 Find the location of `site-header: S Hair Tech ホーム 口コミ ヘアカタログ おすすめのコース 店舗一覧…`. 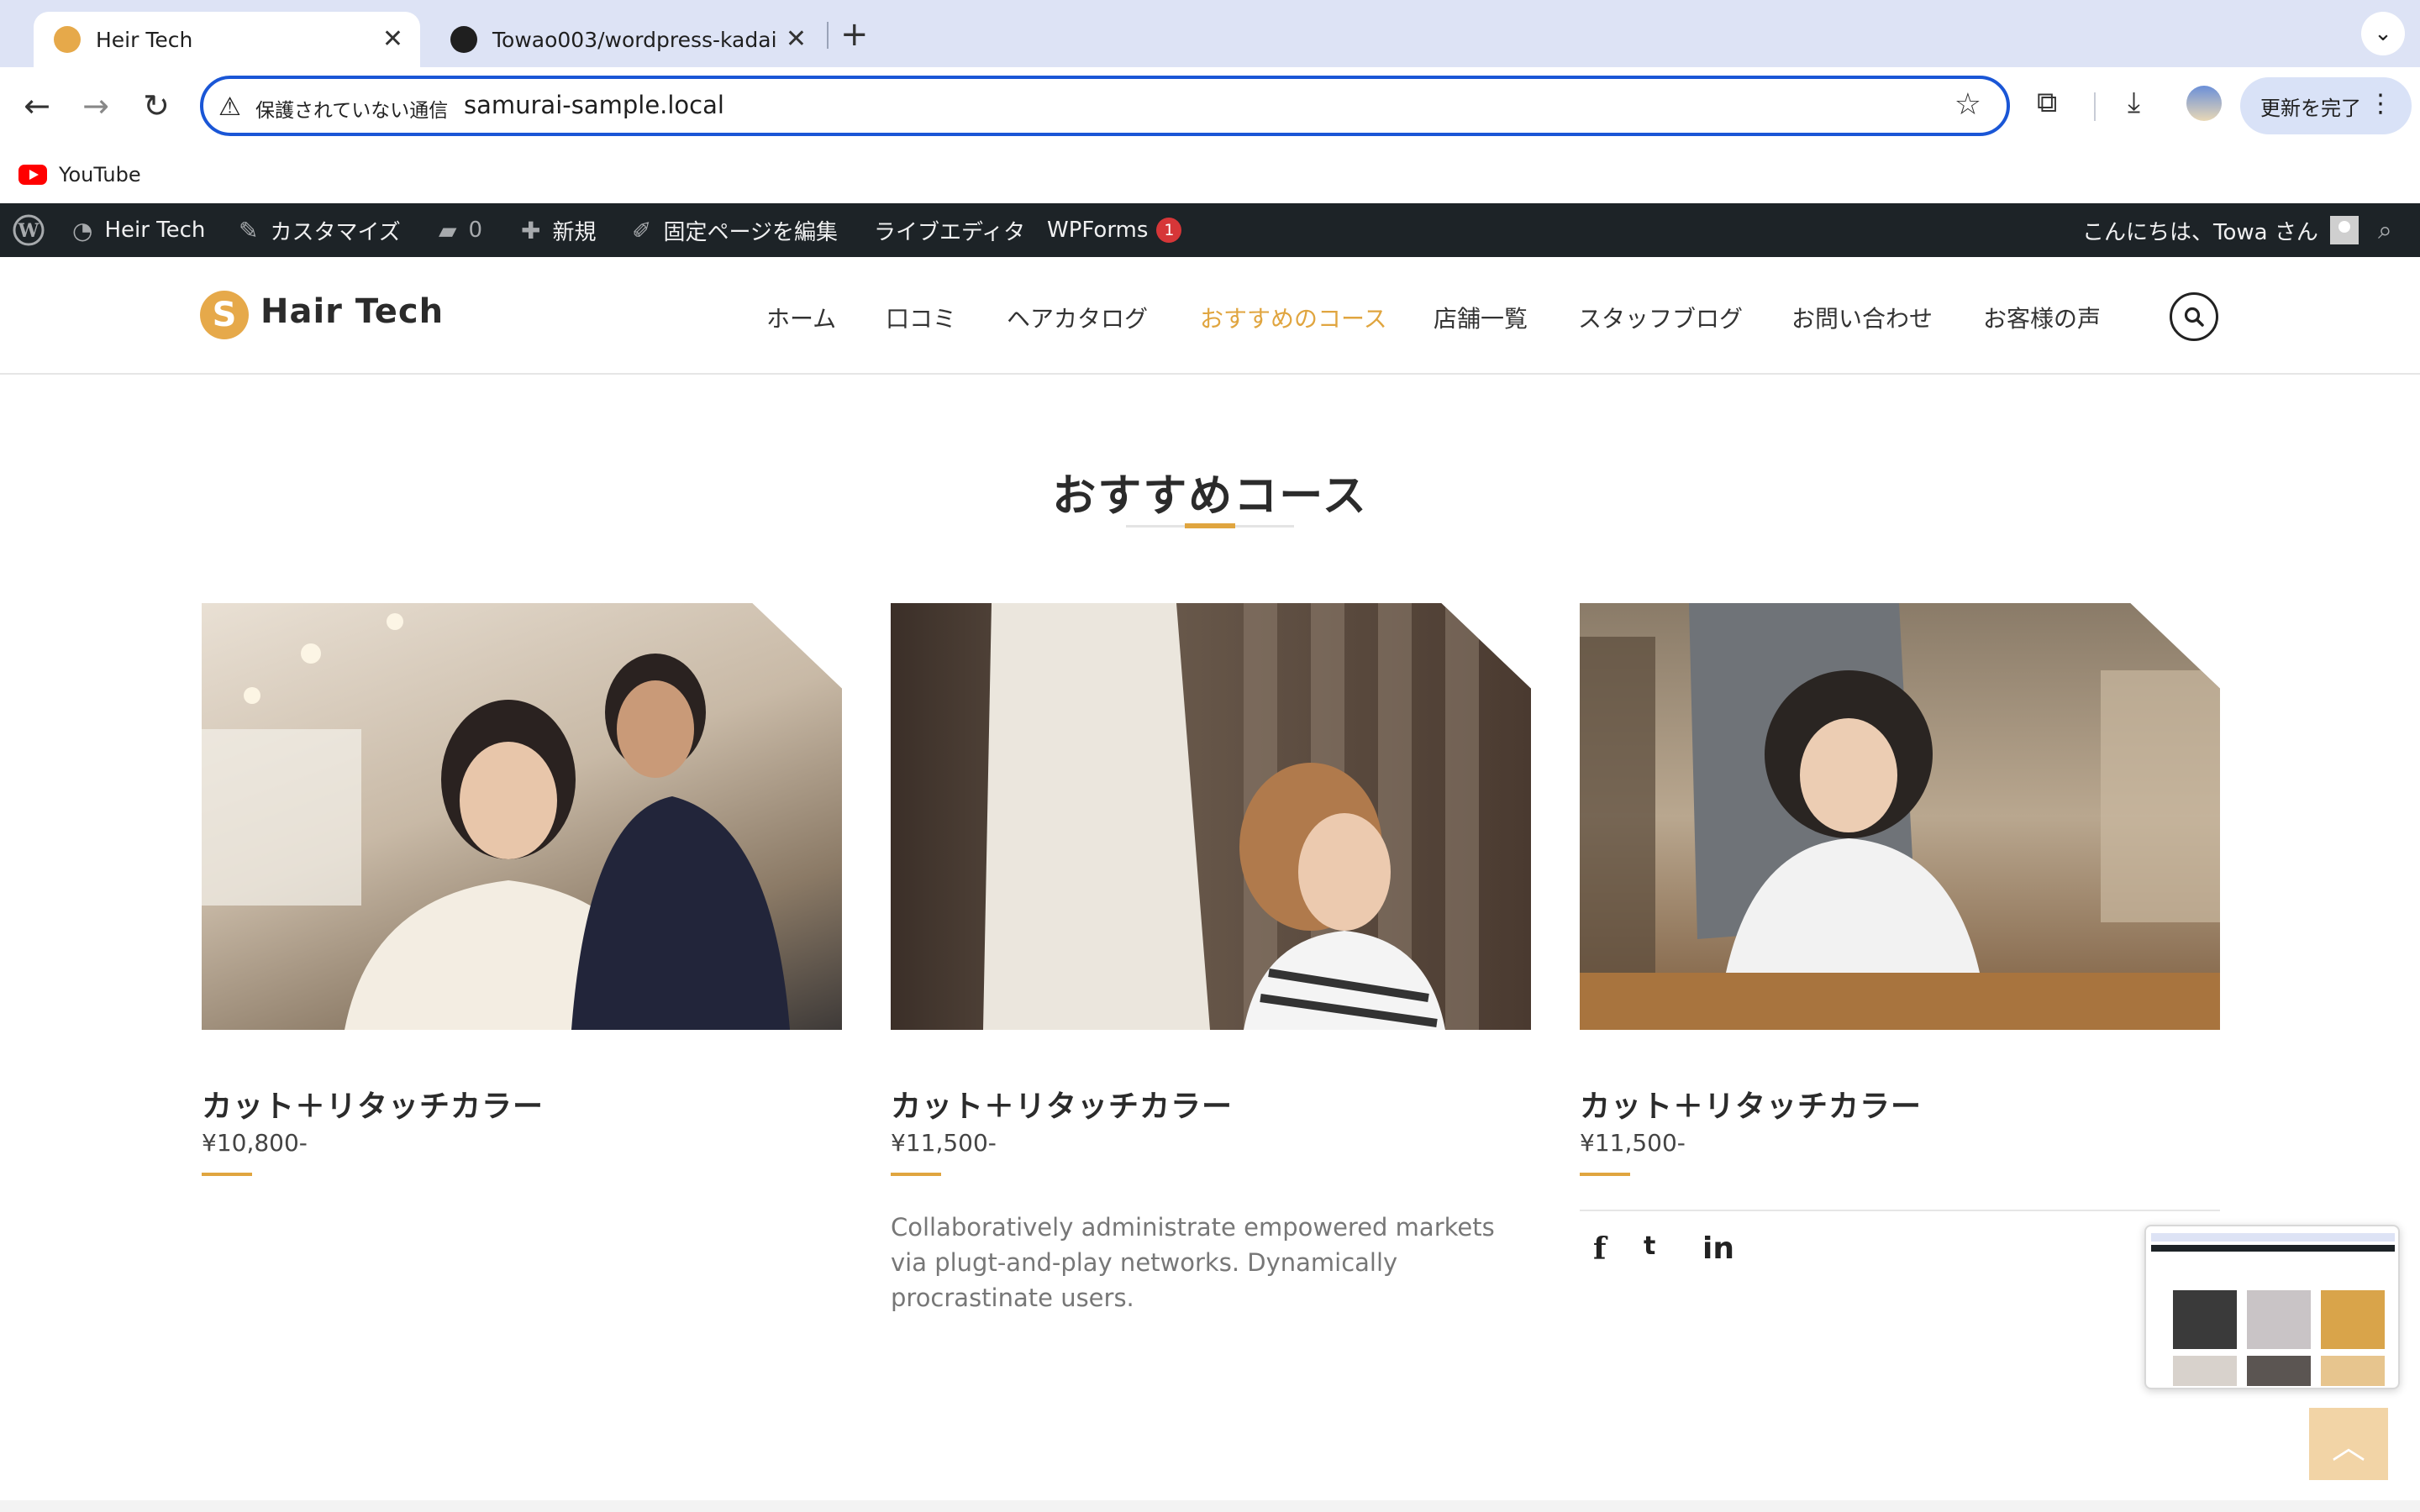

site-header: S Hair Tech ホーム 口コミ ヘアカタログ おすすめのコース 店舗一覧… is located at coordinates (1210, 316).